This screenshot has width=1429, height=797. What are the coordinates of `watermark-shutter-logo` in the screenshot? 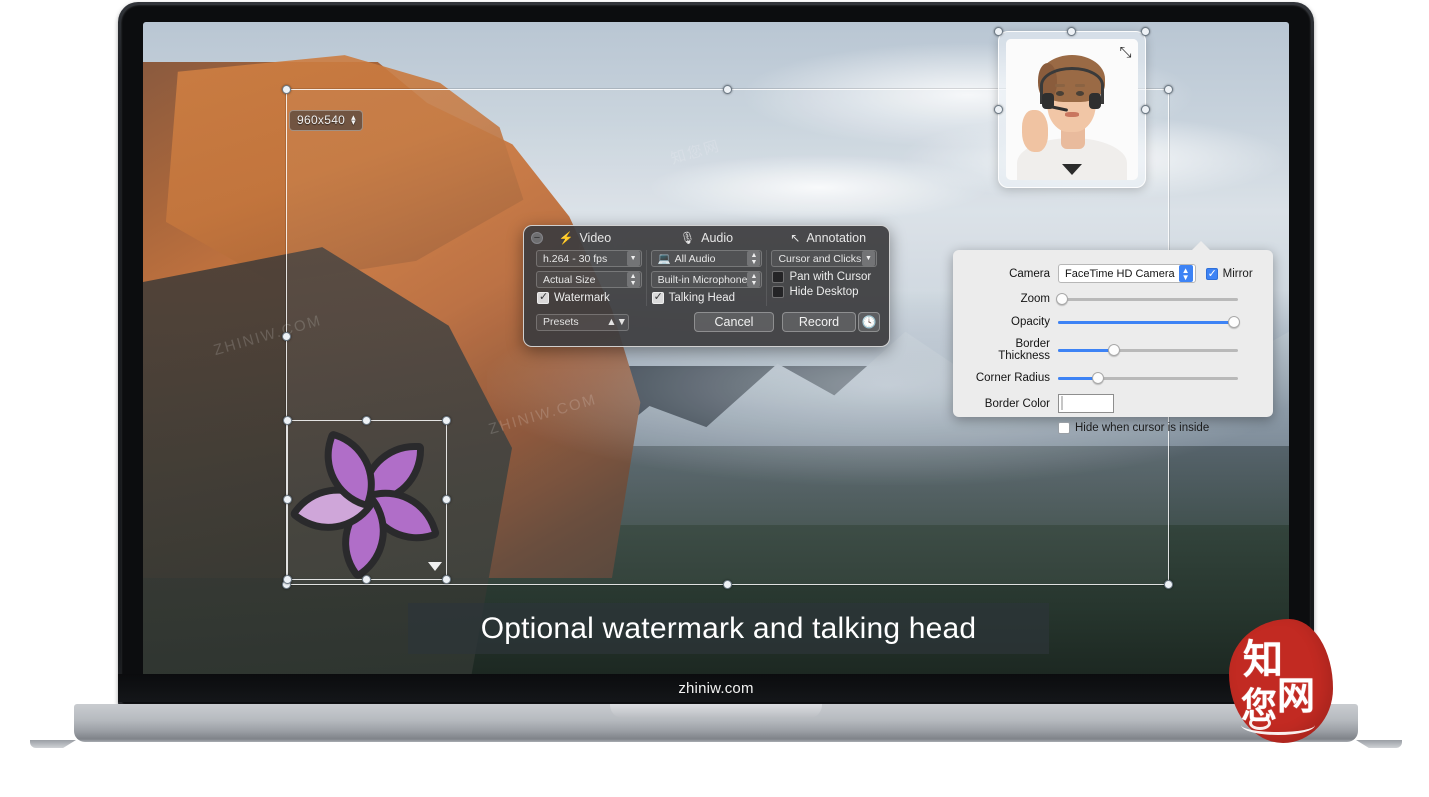 It's located at (364, 505).